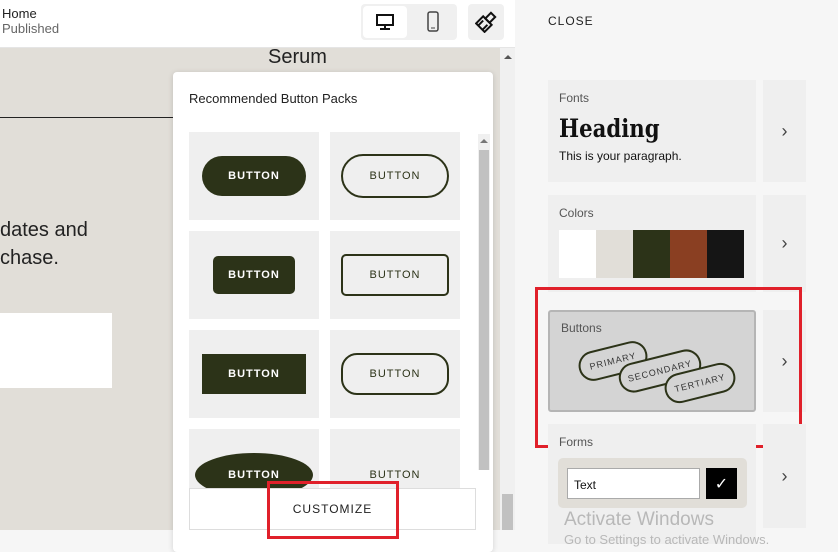 Image resolution: width=838 pixels, height=552 pixels. I want to click on mobile-icon, so click(433, 21).